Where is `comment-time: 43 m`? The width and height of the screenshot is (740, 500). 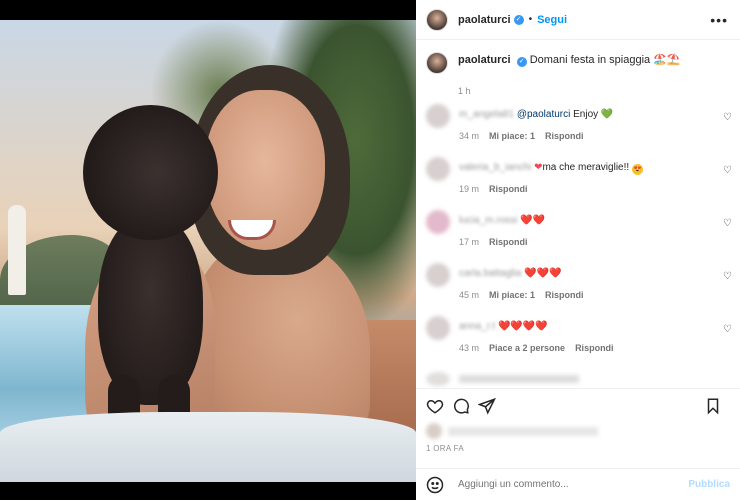 comment-time: 43 m is located at coordinates (469, 348).